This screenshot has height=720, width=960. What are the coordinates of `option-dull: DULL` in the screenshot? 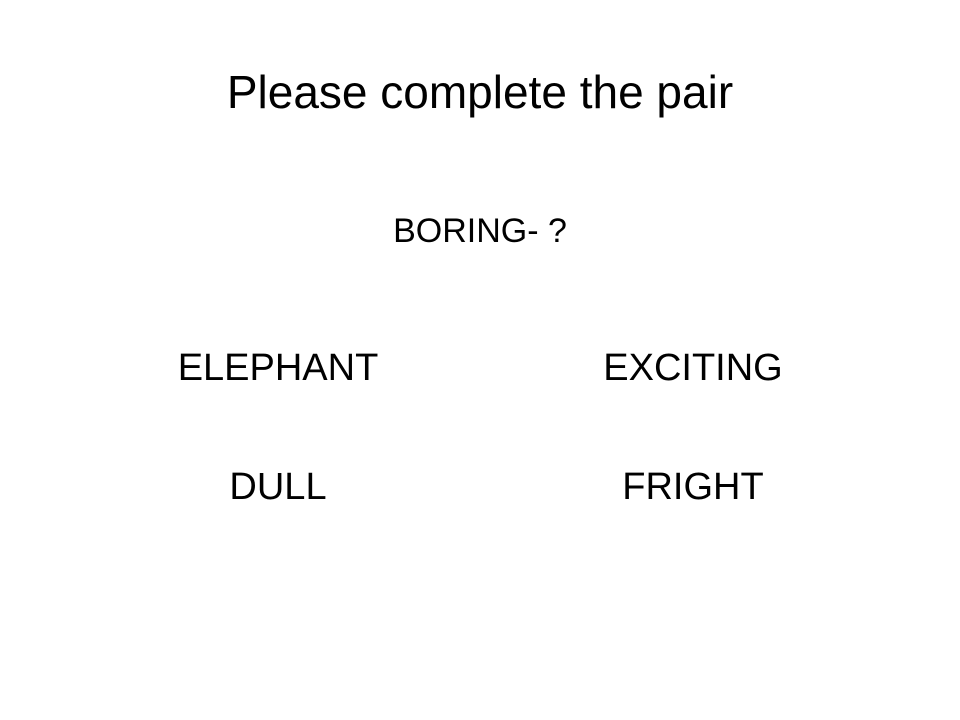 It's located at (278, 487).